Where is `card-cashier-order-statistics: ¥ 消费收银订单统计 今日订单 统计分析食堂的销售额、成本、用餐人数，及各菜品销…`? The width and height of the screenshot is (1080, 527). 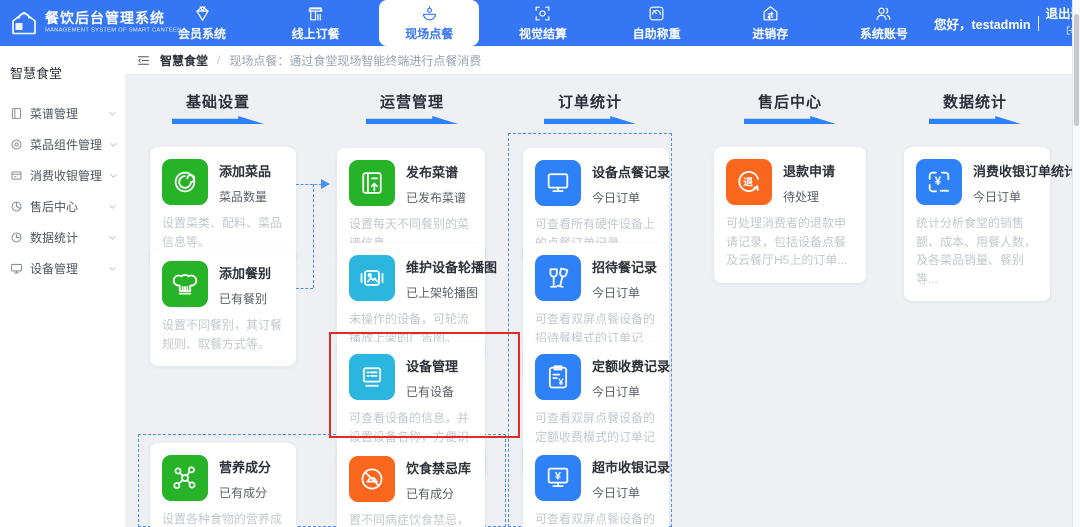 card-cashier-order-statistics: ¥ 消费收银订单统计 今日订单 统计分析食堂的销售额、成本、用餐人数，及各菜品销… is located at coordinates (991, 224).